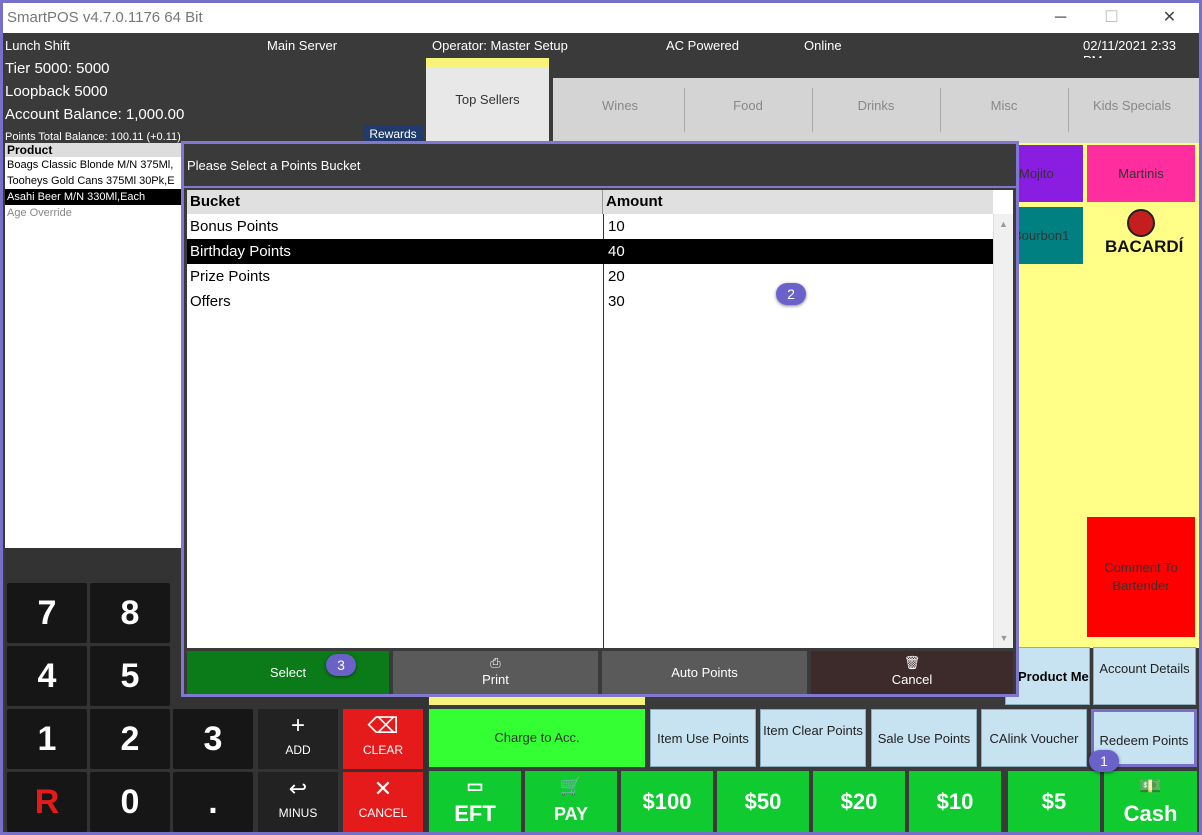  Describe the element at coordinates (616, 226) in the screenshot. I see `amount-cell: 10` at that location.